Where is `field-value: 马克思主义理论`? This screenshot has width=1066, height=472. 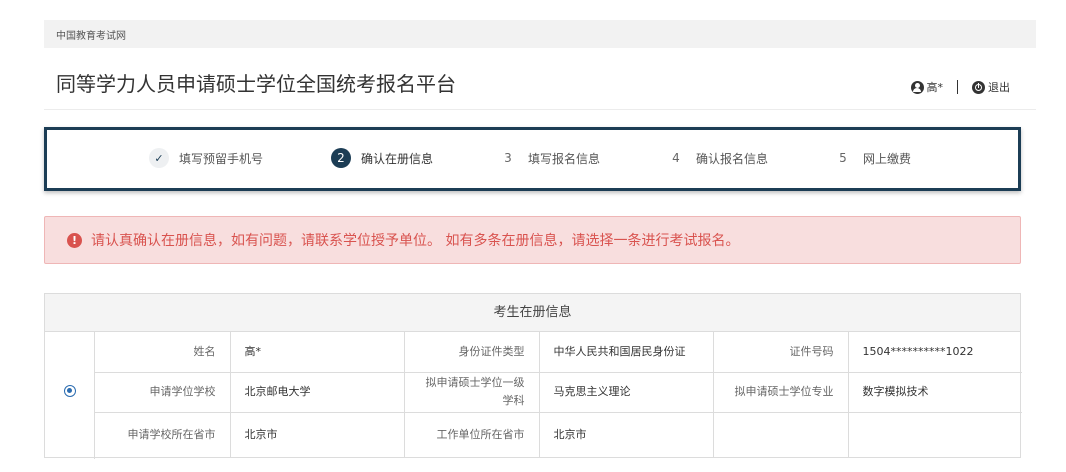 field-value: 马克思主义理论 is located at coordinates (626, 392).